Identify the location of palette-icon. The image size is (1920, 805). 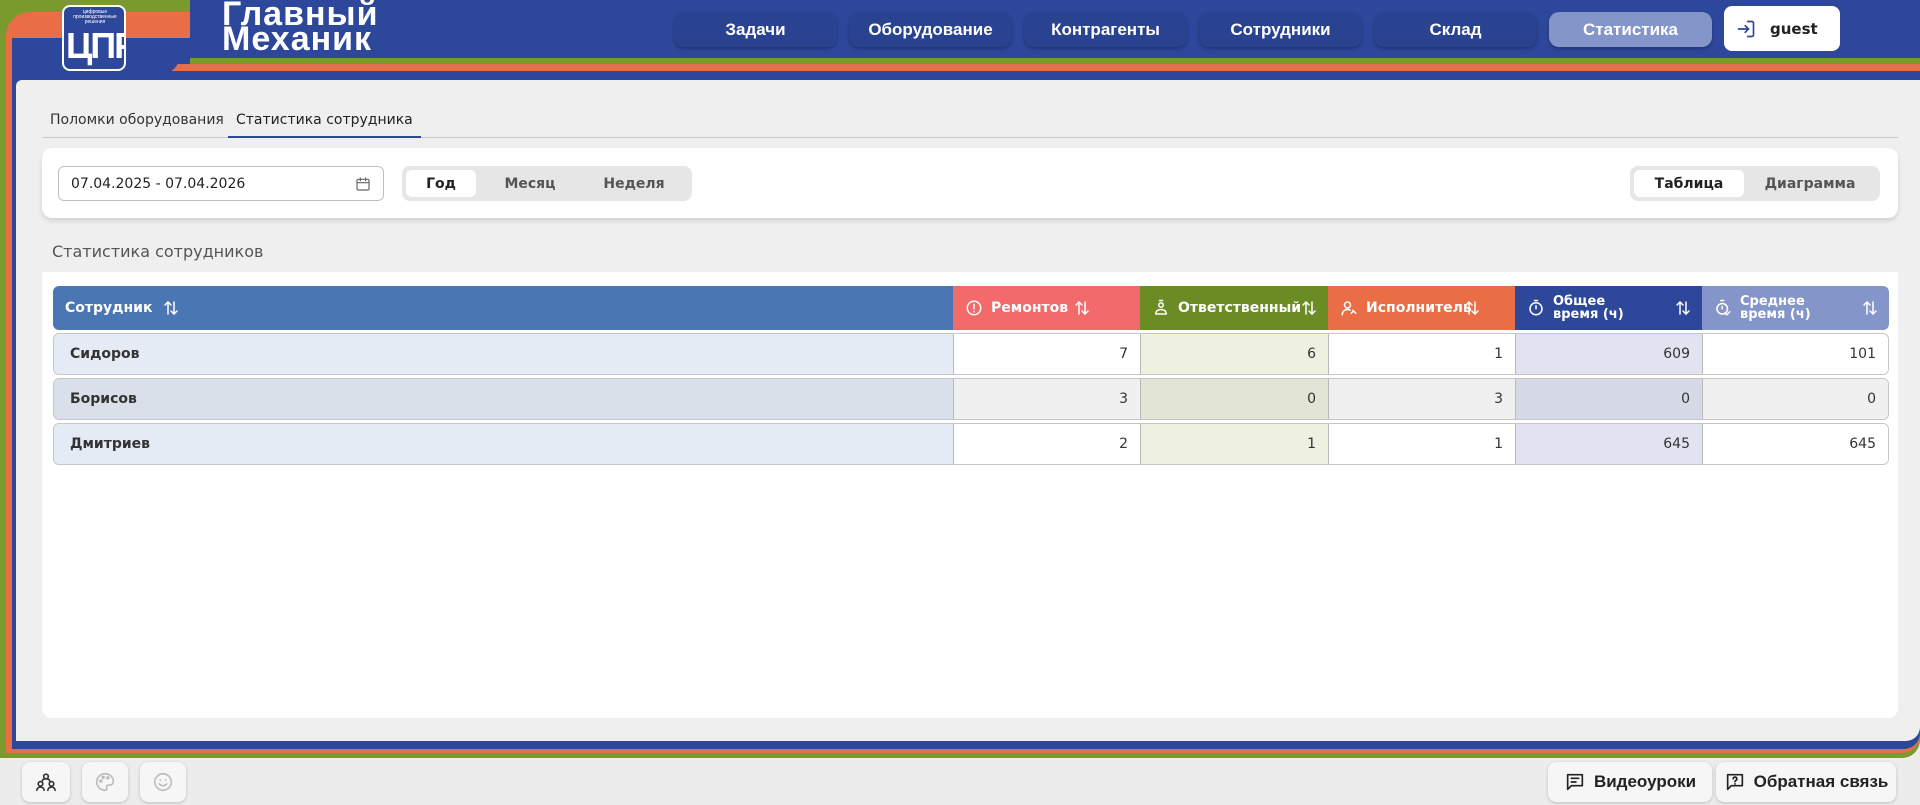
(105, 782).